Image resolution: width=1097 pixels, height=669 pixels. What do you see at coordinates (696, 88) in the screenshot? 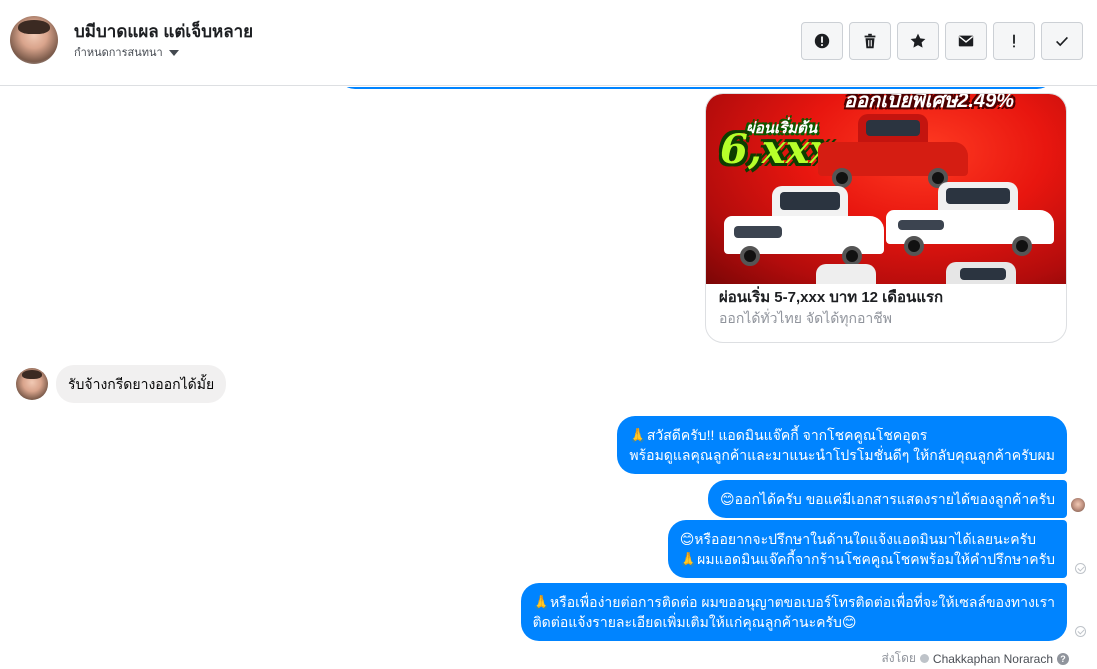
I see `previous-message-bubble-edge` at bounding box center [696, 88].